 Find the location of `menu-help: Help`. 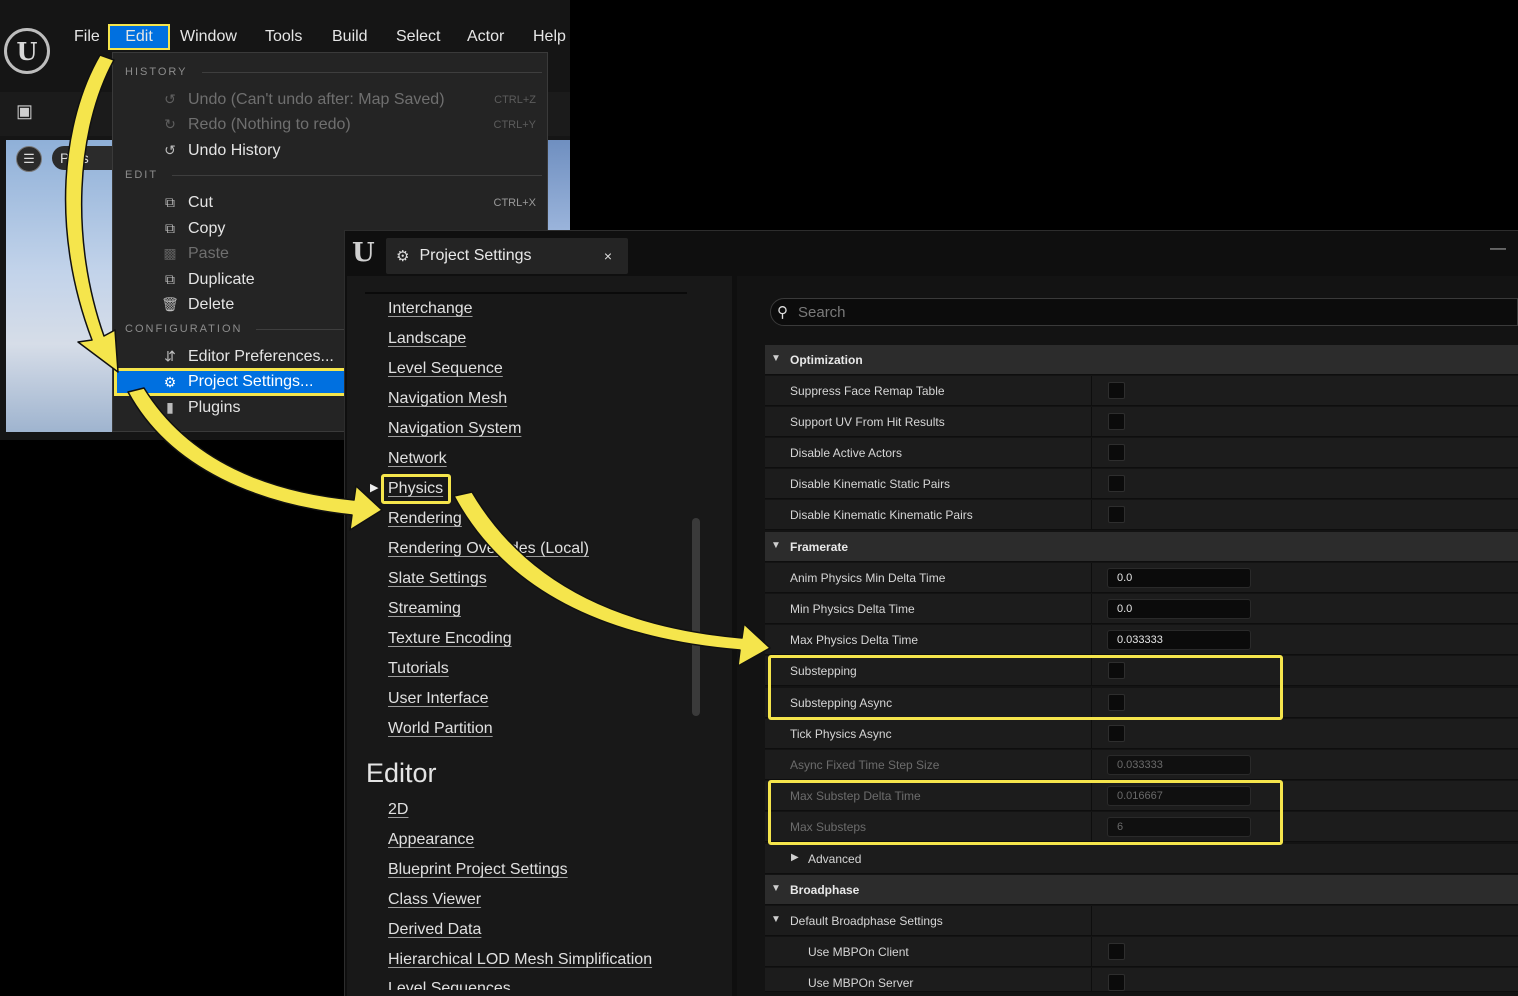

menu-help: Help is located at coordinates (549, 37).